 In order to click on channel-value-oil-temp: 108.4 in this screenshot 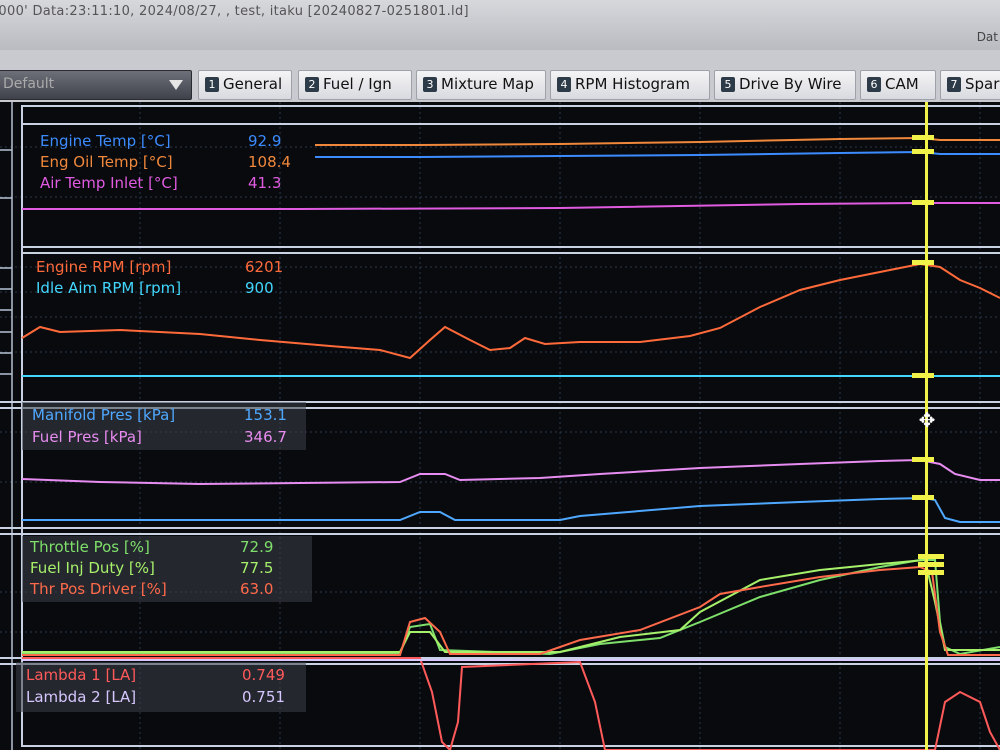, I will do `click(269, 162)`.